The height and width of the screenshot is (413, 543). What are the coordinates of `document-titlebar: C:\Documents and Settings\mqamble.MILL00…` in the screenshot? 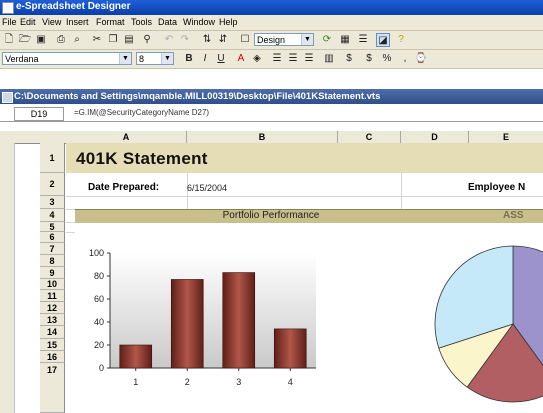 It's located at (271, 96).